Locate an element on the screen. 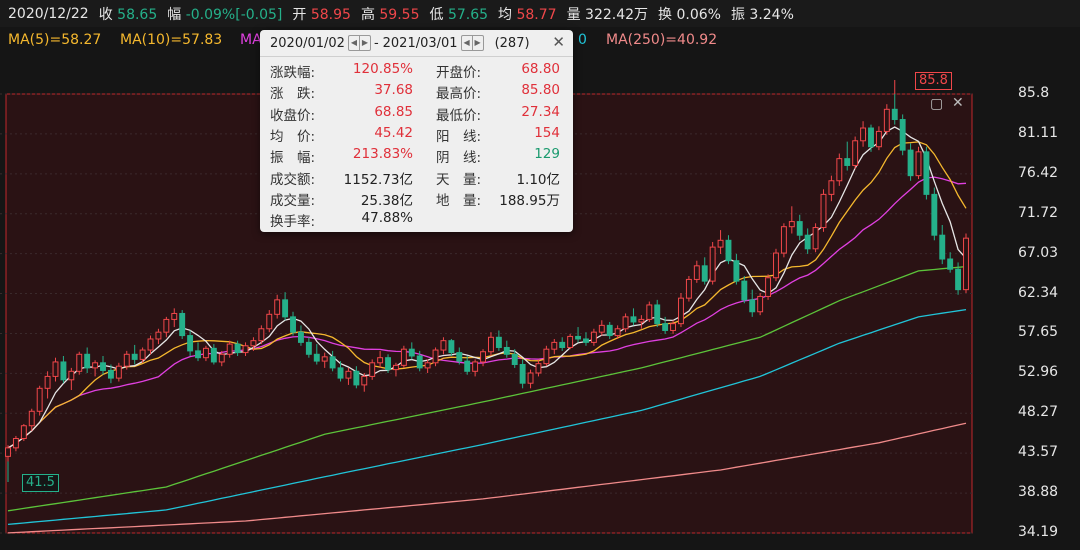  low-label: 低 is located at coordinates (436, 14).